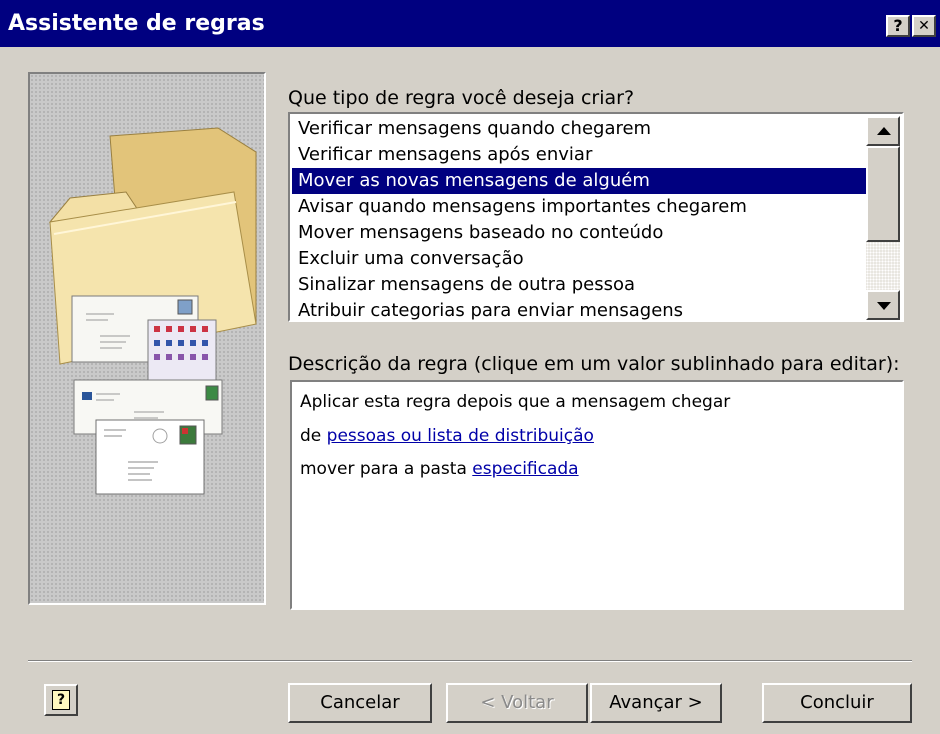  Describe the element at coordinates (837, 703) in the screenshot. I see `finish-button: Concluir` at that location.